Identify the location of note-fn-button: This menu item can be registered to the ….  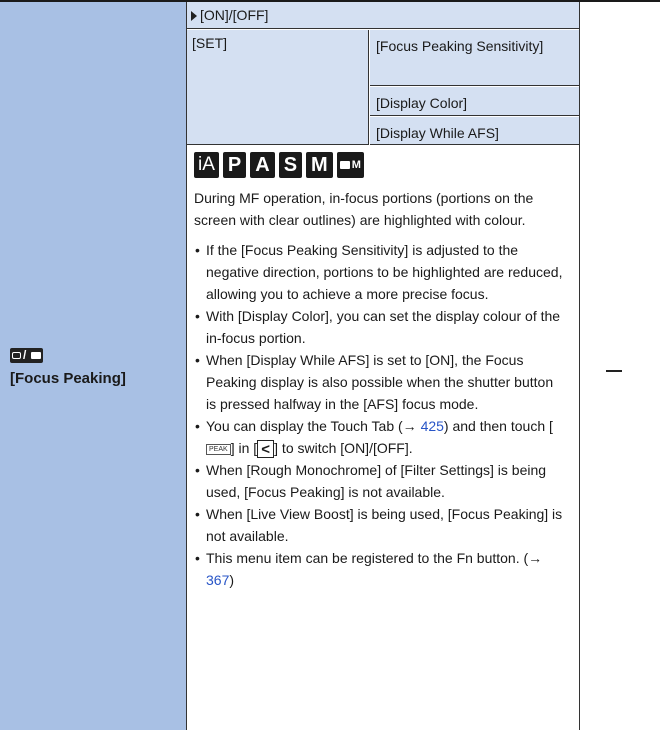
(380, 569).